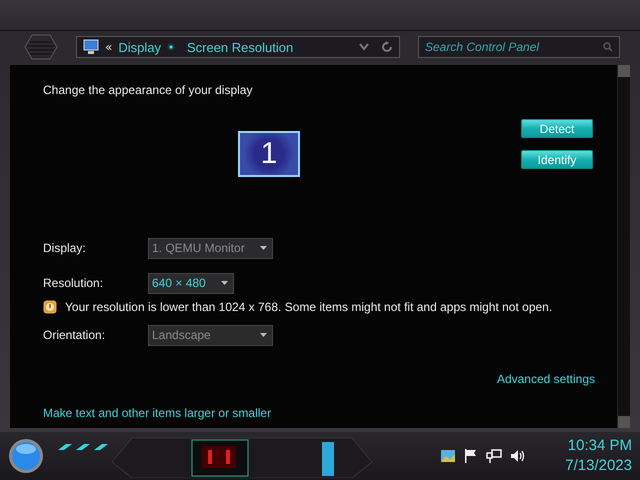  I want to click on page-heading: Change the appearance of your display, so click(148, 90).